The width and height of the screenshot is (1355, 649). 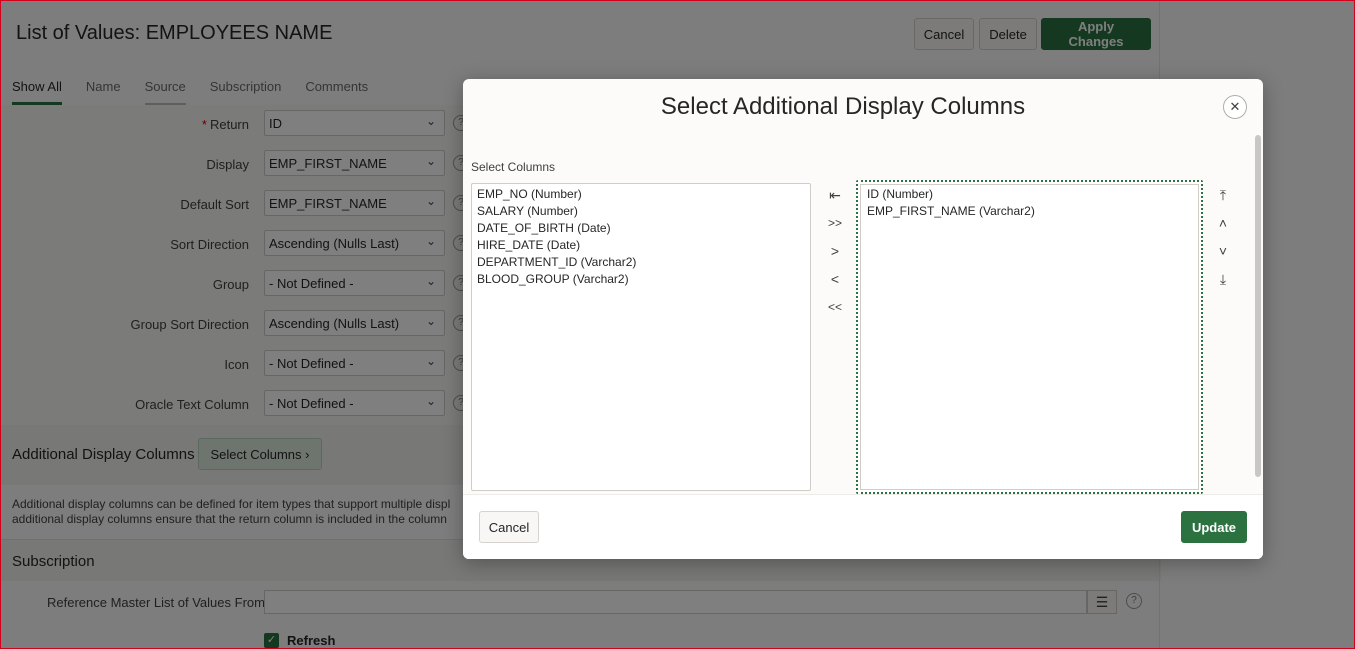 I want to click on dialog-cancel-button: Cancel, so click(x=509, y=527).